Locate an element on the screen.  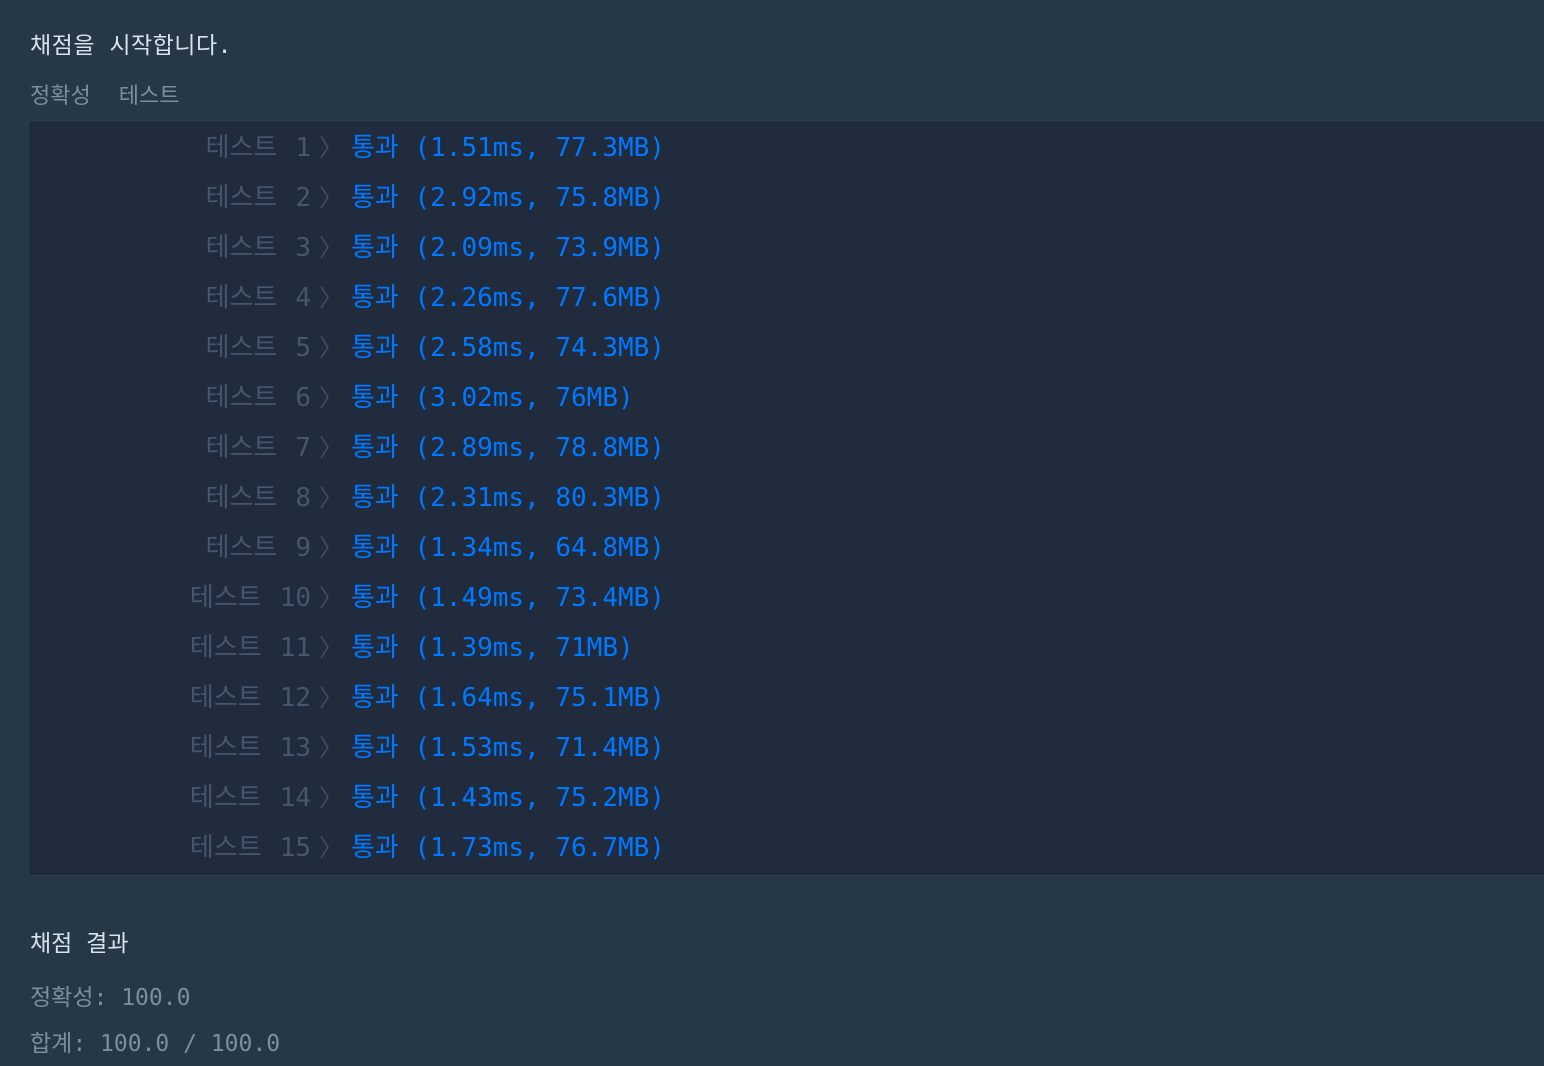
test-label: 테스트 4 is located at coordinates (161, 298).